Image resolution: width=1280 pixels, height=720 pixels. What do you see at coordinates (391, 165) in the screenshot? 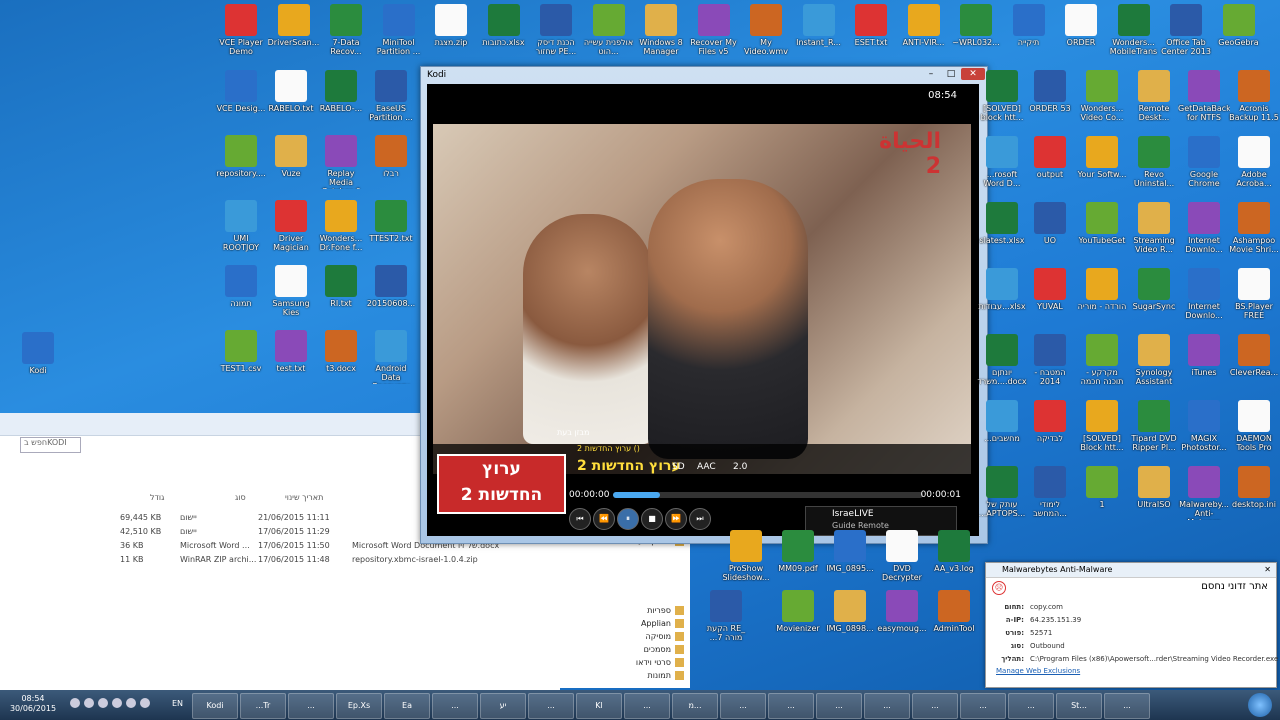
I see `desktop-icon: רבלו` at bounding box center [391, 165].